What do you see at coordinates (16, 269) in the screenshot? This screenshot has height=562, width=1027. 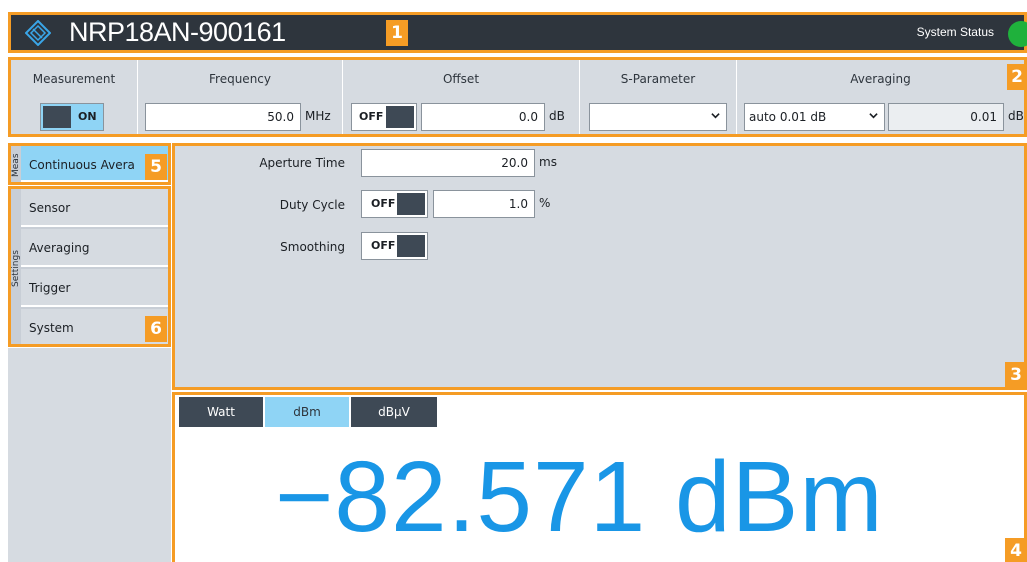 I see `settings-group-label: Settings` at bounding box center [16, 269].